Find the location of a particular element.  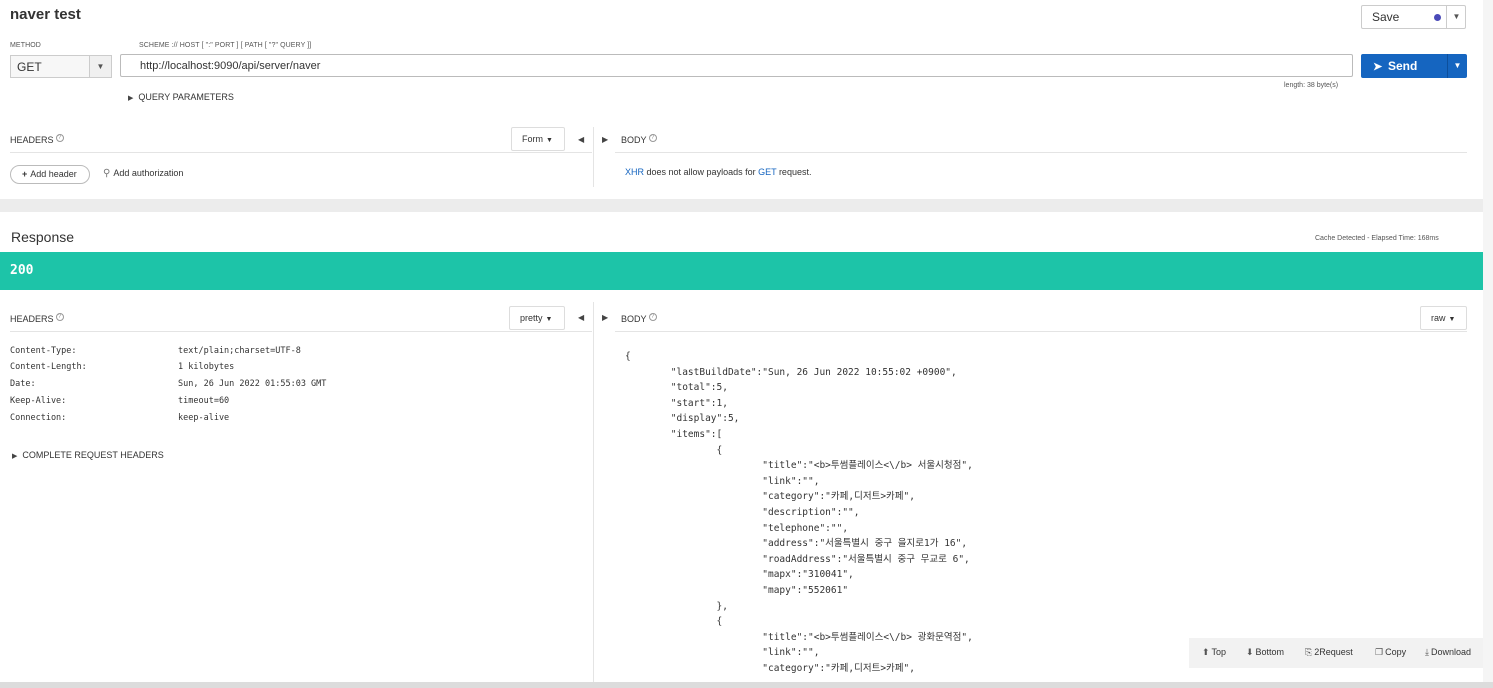

method-select: GET ▼ is located at coordinates (61, 66).